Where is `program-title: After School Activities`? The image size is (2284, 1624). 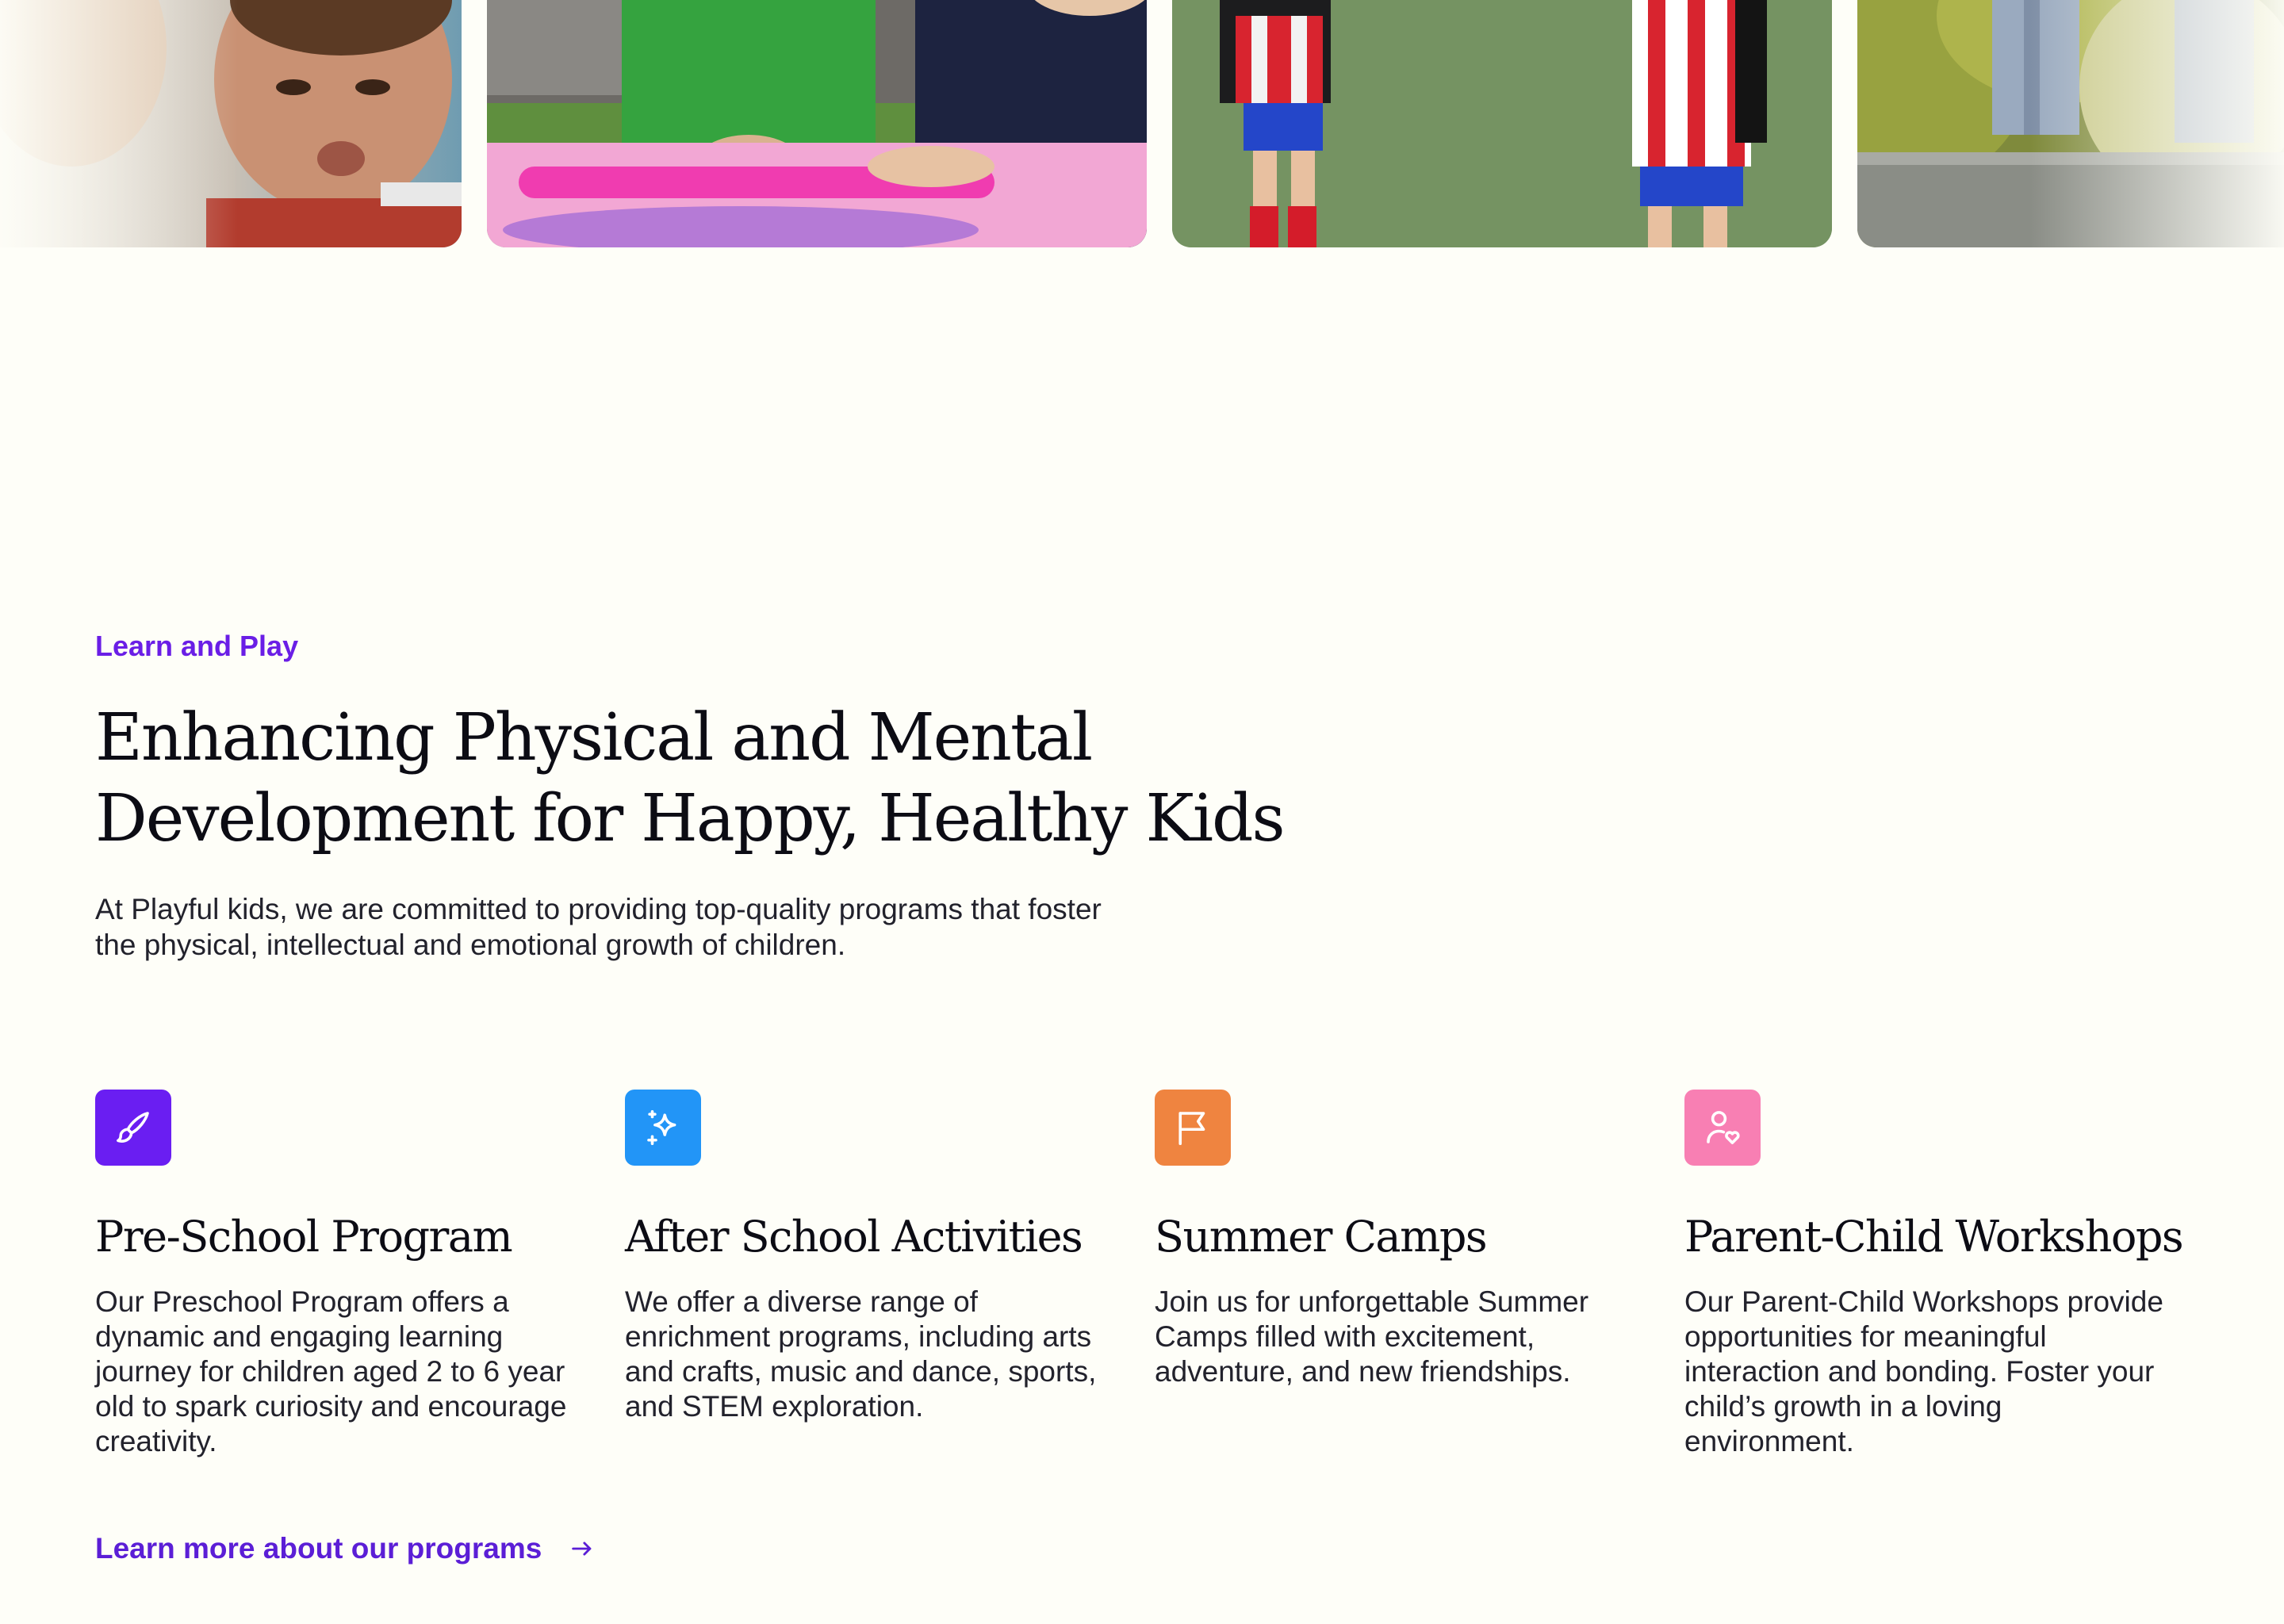
program-title: After School Activities is located at coordinates (854, 1237).